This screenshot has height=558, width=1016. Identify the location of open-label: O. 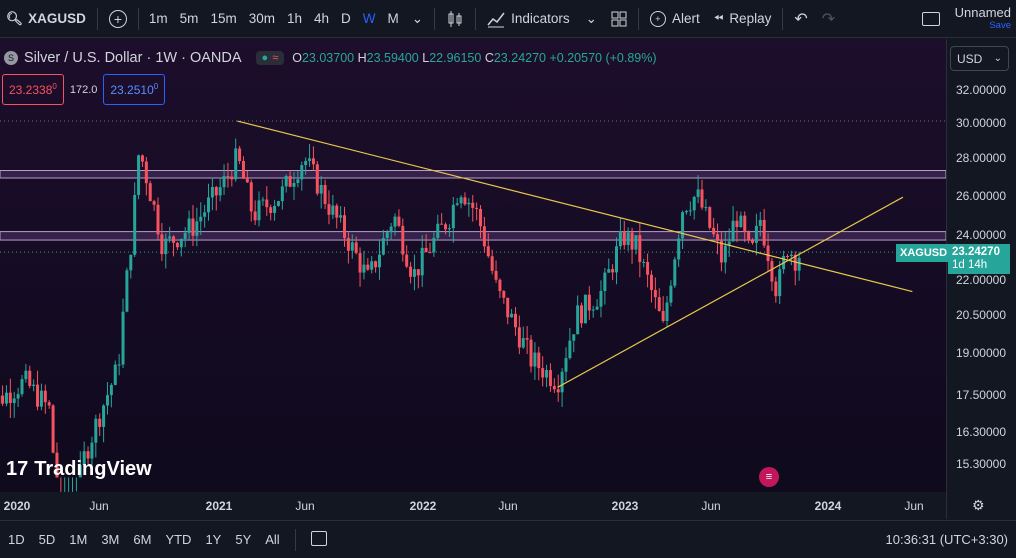
(297, 58).